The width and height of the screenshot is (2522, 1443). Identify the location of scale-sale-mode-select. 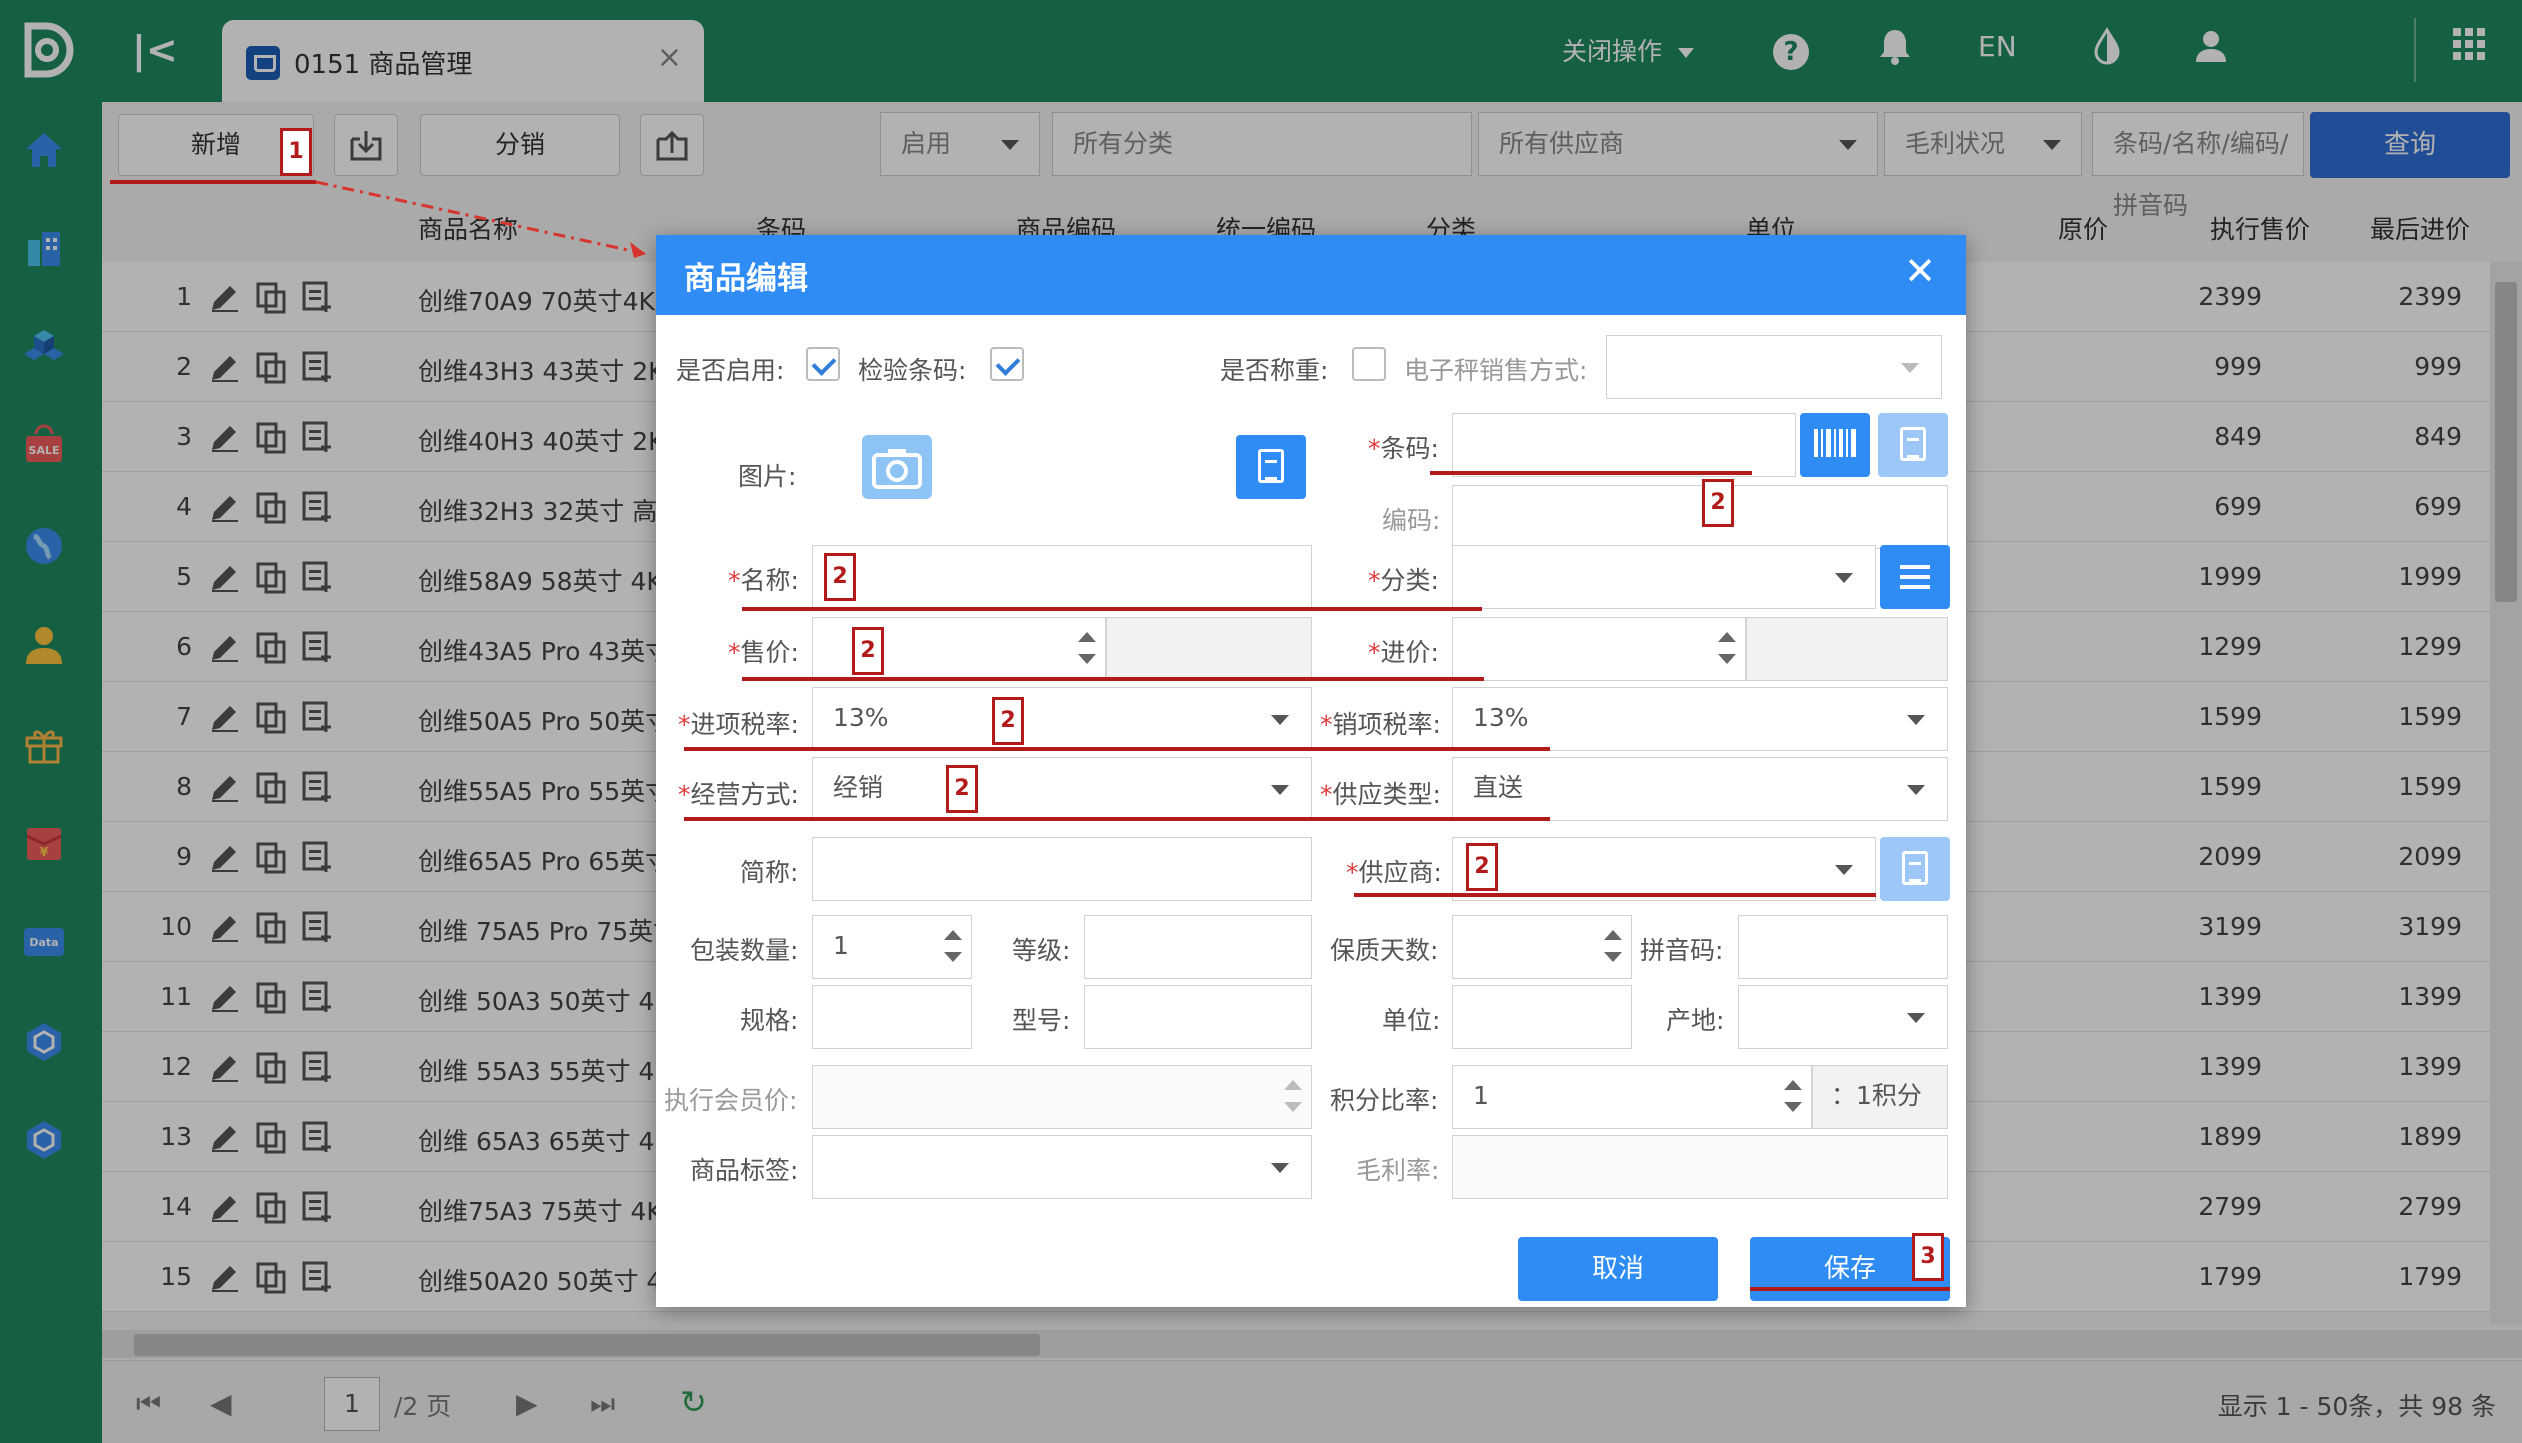
(1774, 367).